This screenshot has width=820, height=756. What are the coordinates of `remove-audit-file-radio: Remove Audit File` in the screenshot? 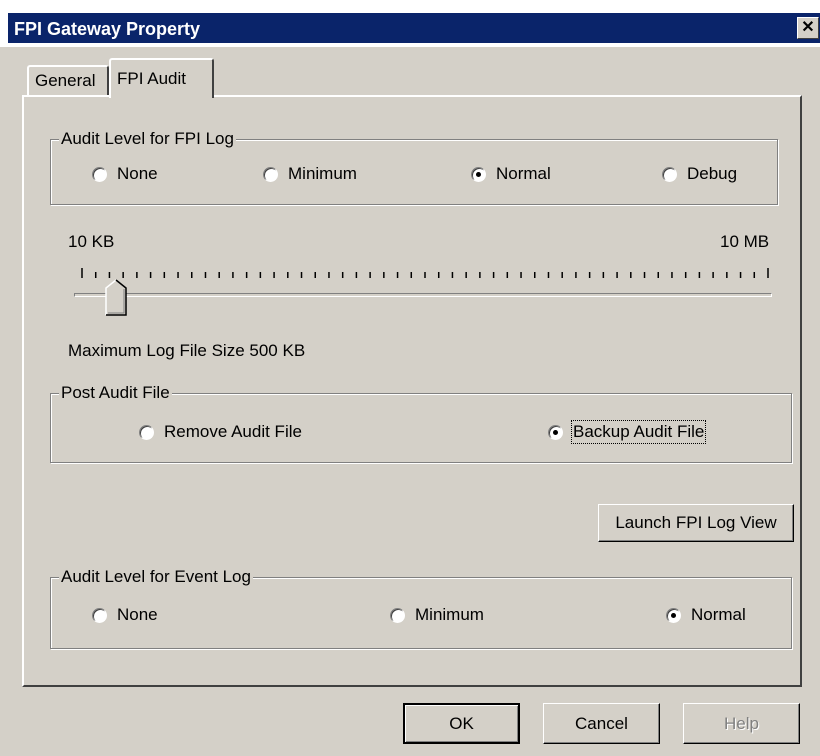 It's located at (220, 432).